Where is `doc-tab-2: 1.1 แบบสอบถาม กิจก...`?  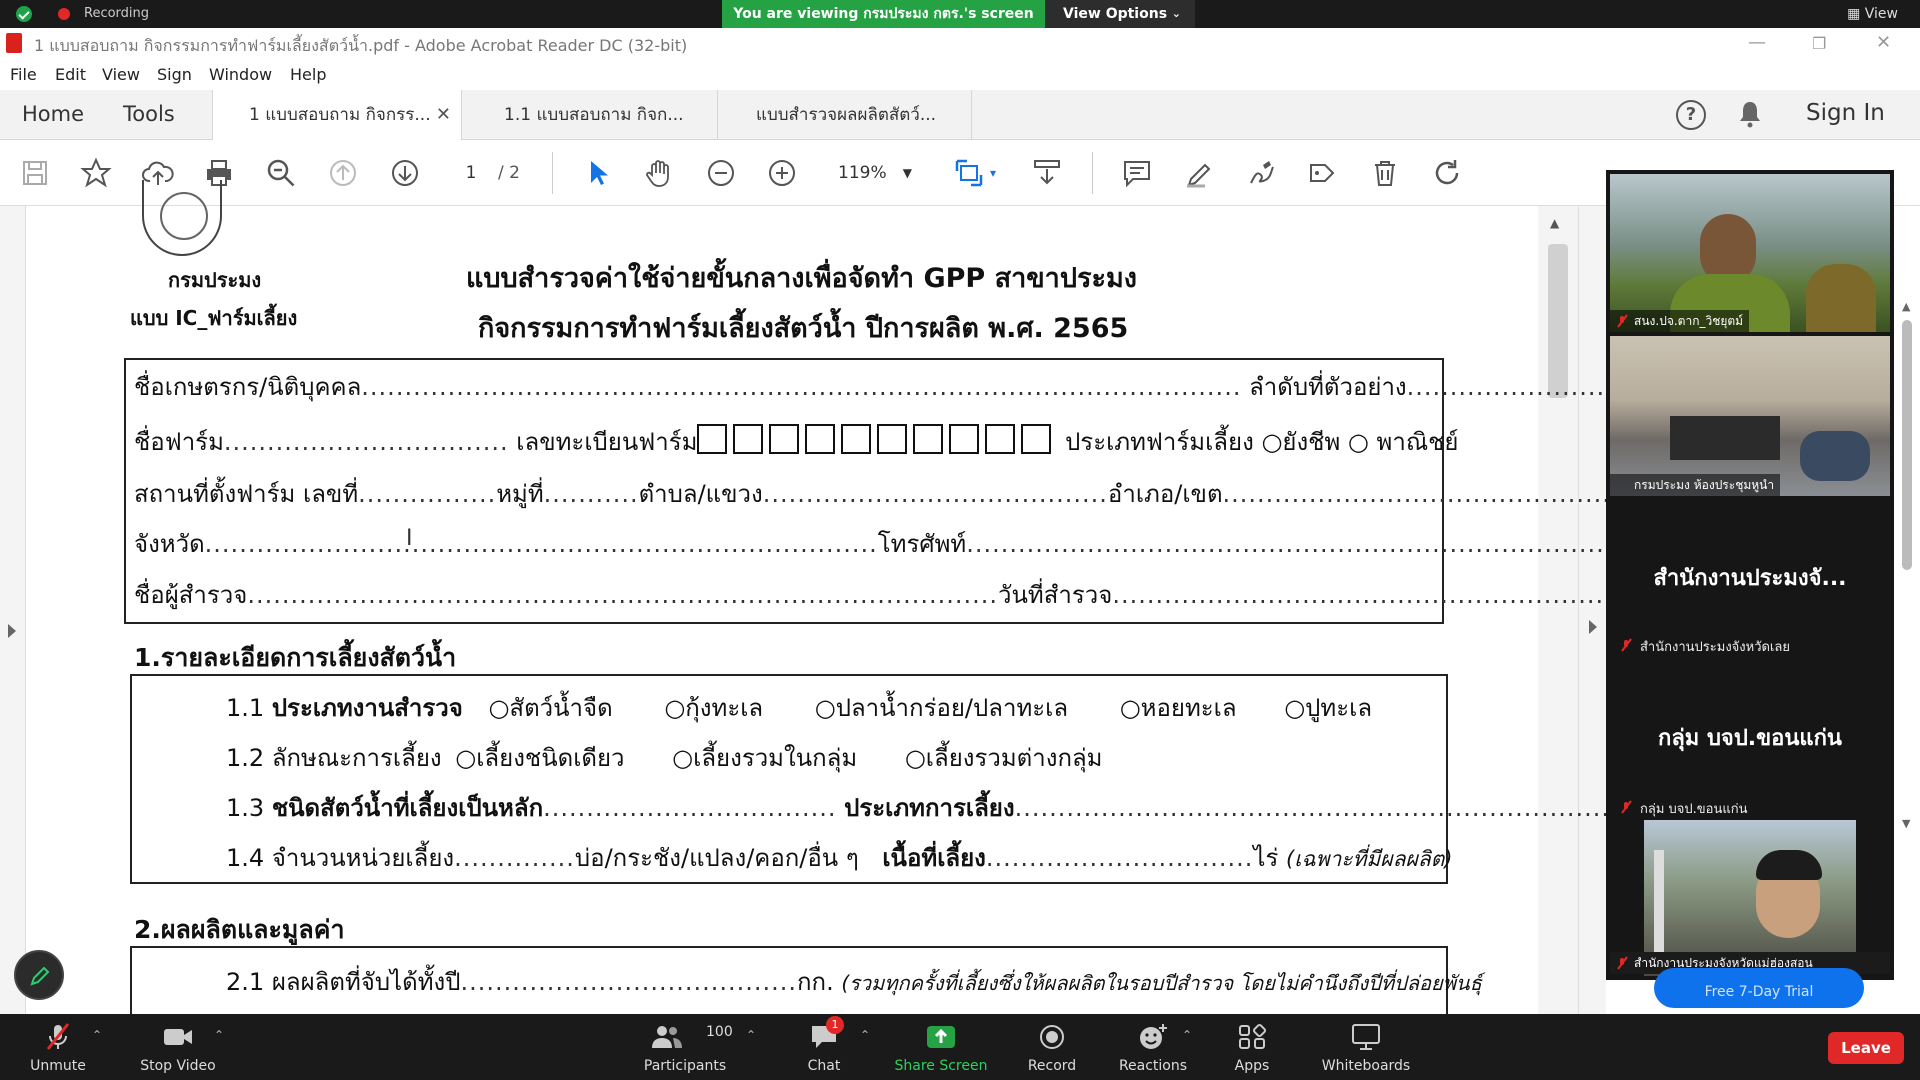
doc-tab-2: 1.1 แบบสอบถาม กิจก... is located at coordinates (590, 115).